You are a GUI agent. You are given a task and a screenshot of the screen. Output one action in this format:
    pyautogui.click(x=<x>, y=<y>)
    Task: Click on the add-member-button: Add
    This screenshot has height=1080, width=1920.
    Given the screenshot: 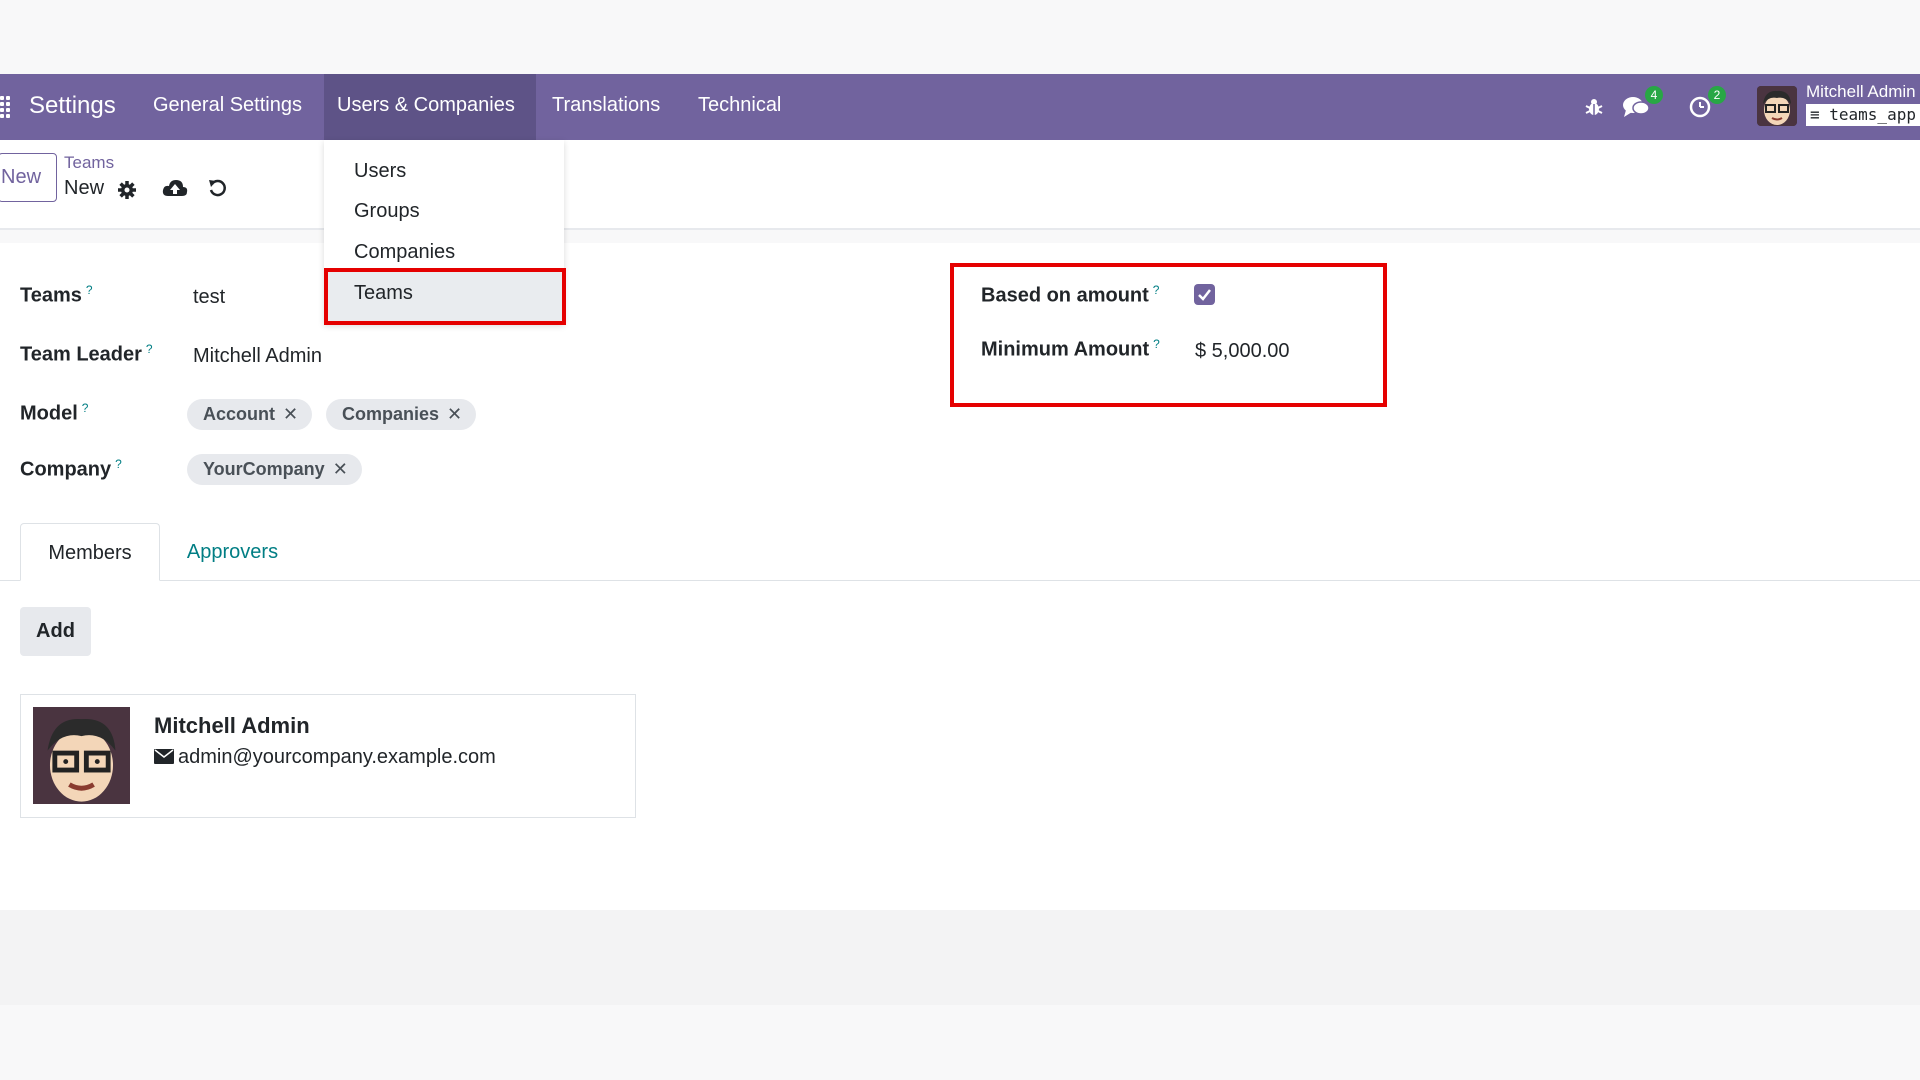 What is the action you would take?
    pyautogui.click(x=55, y=631)
    